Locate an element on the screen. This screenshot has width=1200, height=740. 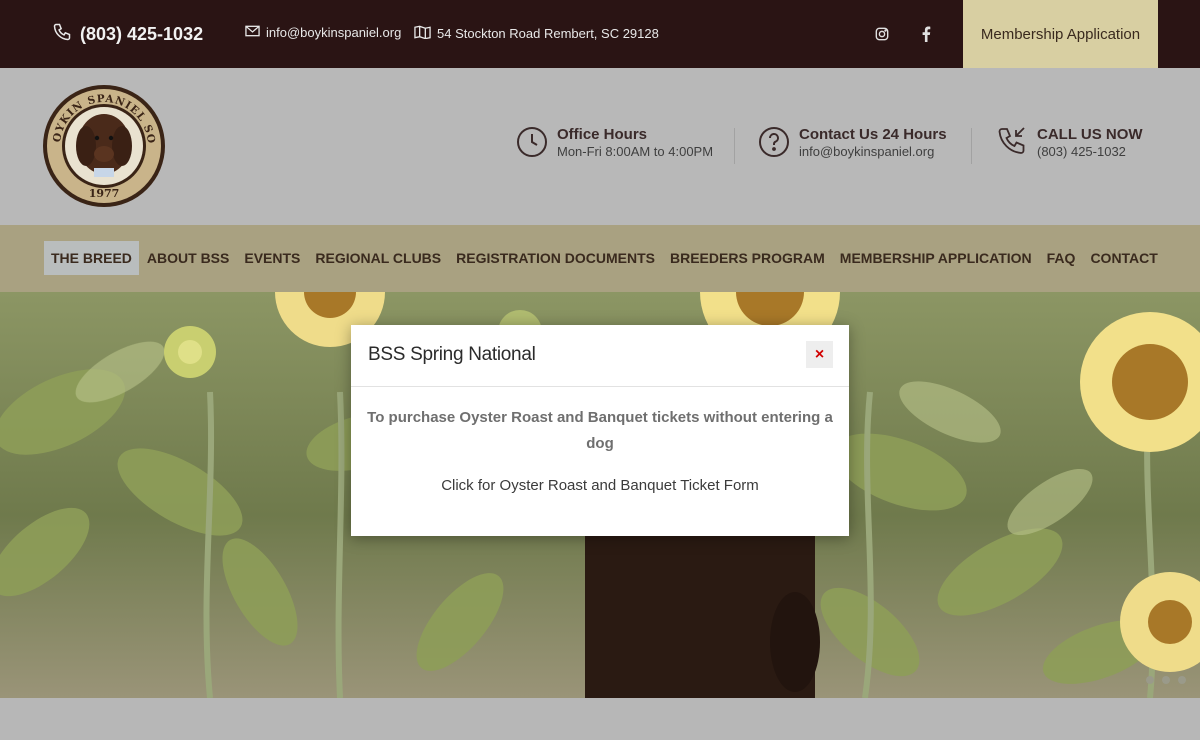
membership-application-button: Membership Application is located at coordinates (1060, 34).